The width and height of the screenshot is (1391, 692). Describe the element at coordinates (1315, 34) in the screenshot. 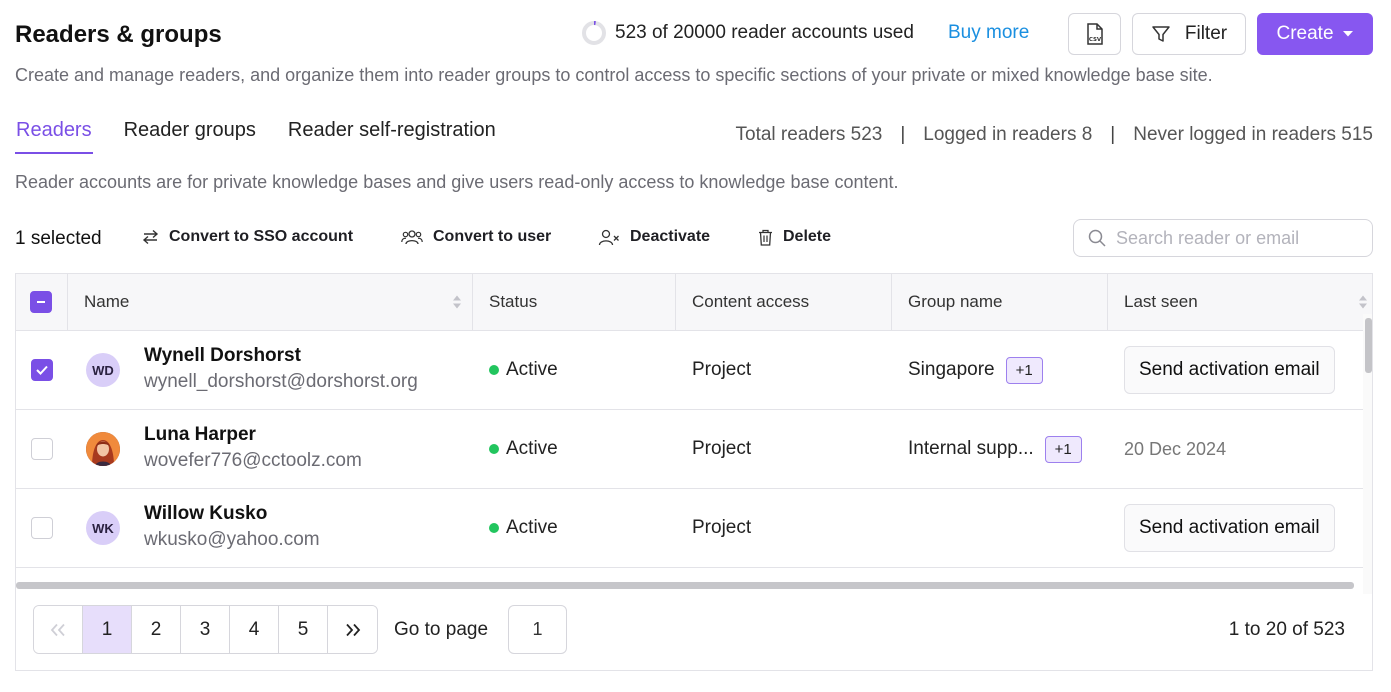

I see `create-button: Create` at that location.